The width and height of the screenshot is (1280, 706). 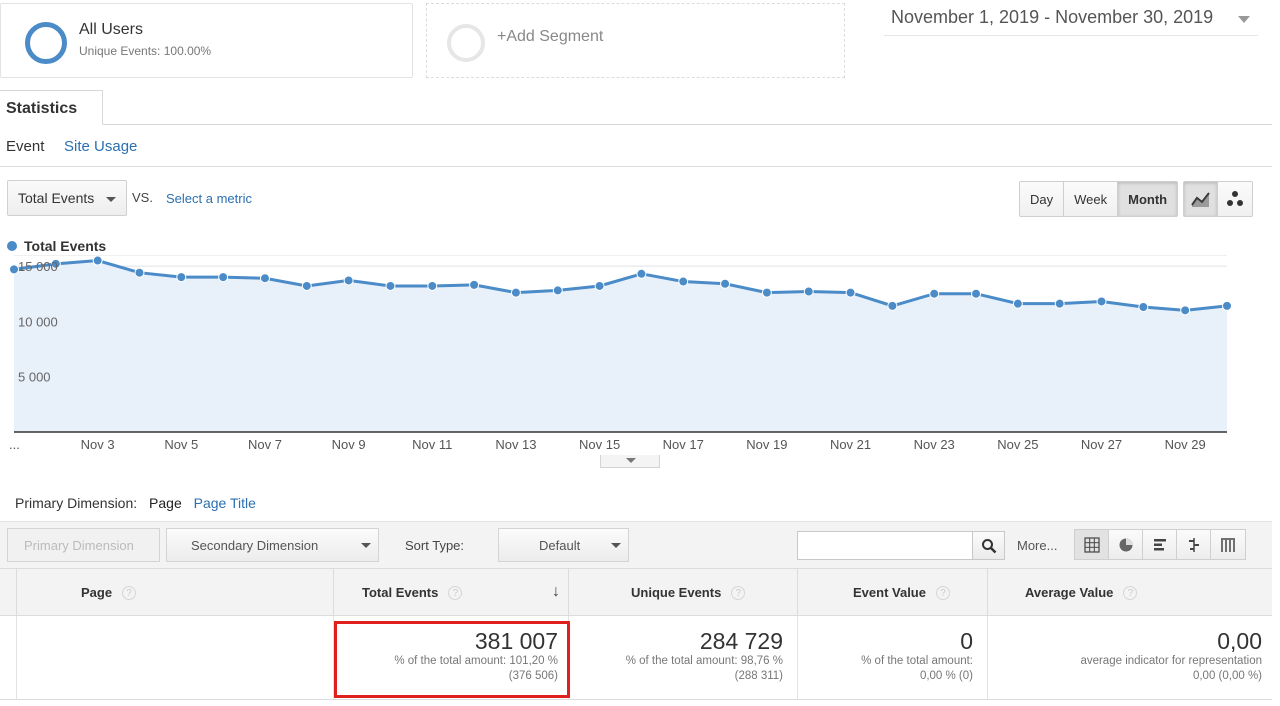 I want to click on week-button: Week, so click(x=1091, y=199).